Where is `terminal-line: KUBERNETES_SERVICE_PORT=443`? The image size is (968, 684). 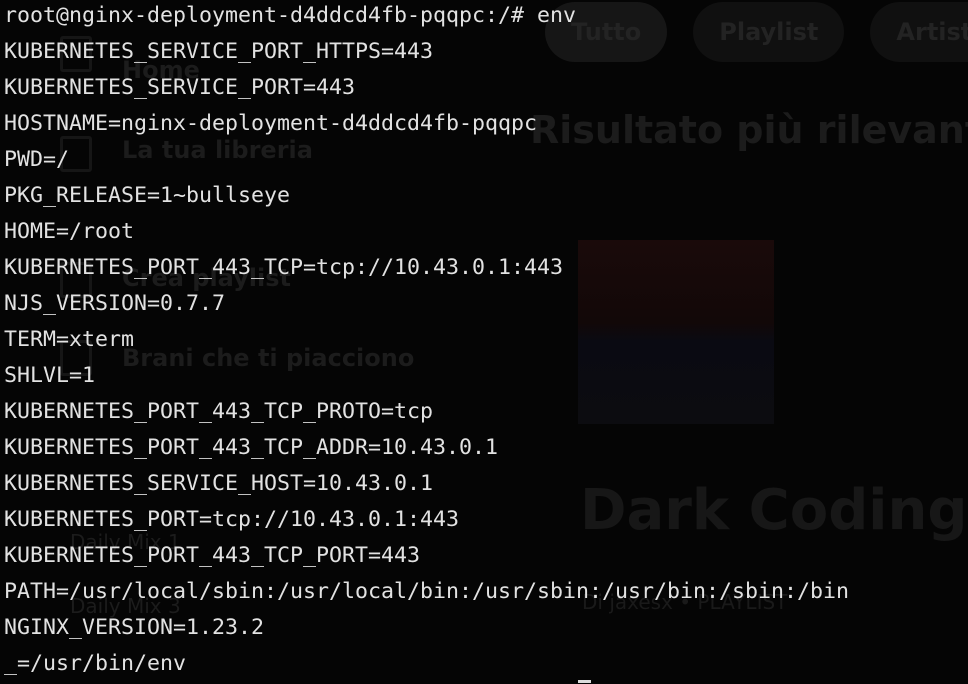
terminal-line: KUBERNETES_SERVICE_PORT=443 is located at coordinates (180, 87).